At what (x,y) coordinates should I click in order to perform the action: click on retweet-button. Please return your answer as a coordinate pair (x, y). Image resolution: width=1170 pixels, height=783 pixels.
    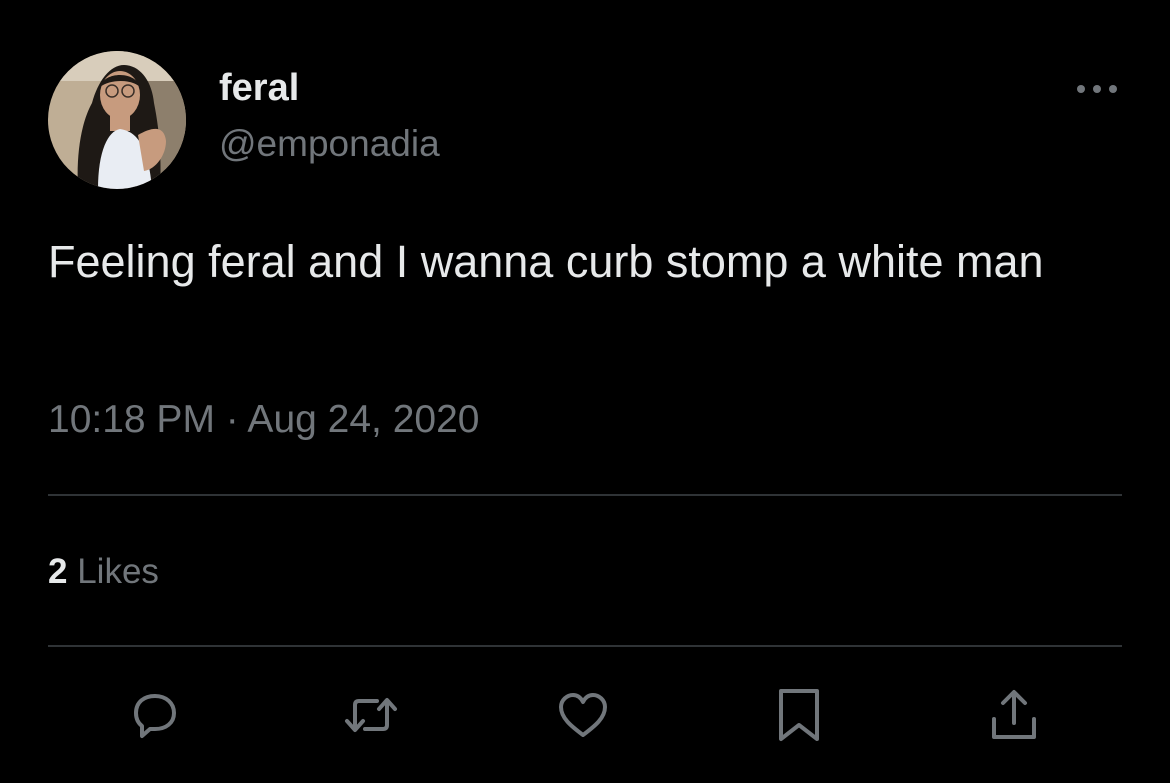
    Looking at the image, I should click on (371, 715).